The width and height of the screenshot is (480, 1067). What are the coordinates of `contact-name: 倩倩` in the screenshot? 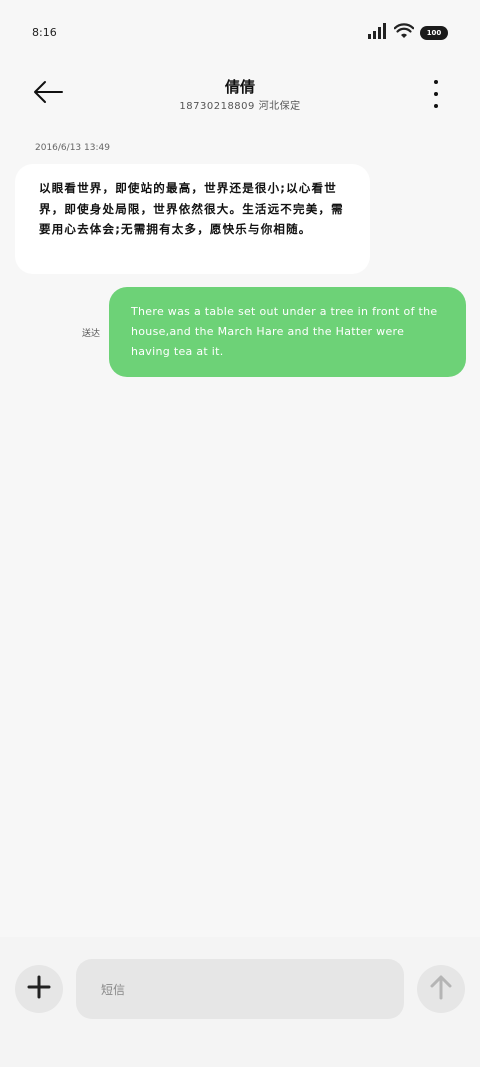 It's located at (239, 87).